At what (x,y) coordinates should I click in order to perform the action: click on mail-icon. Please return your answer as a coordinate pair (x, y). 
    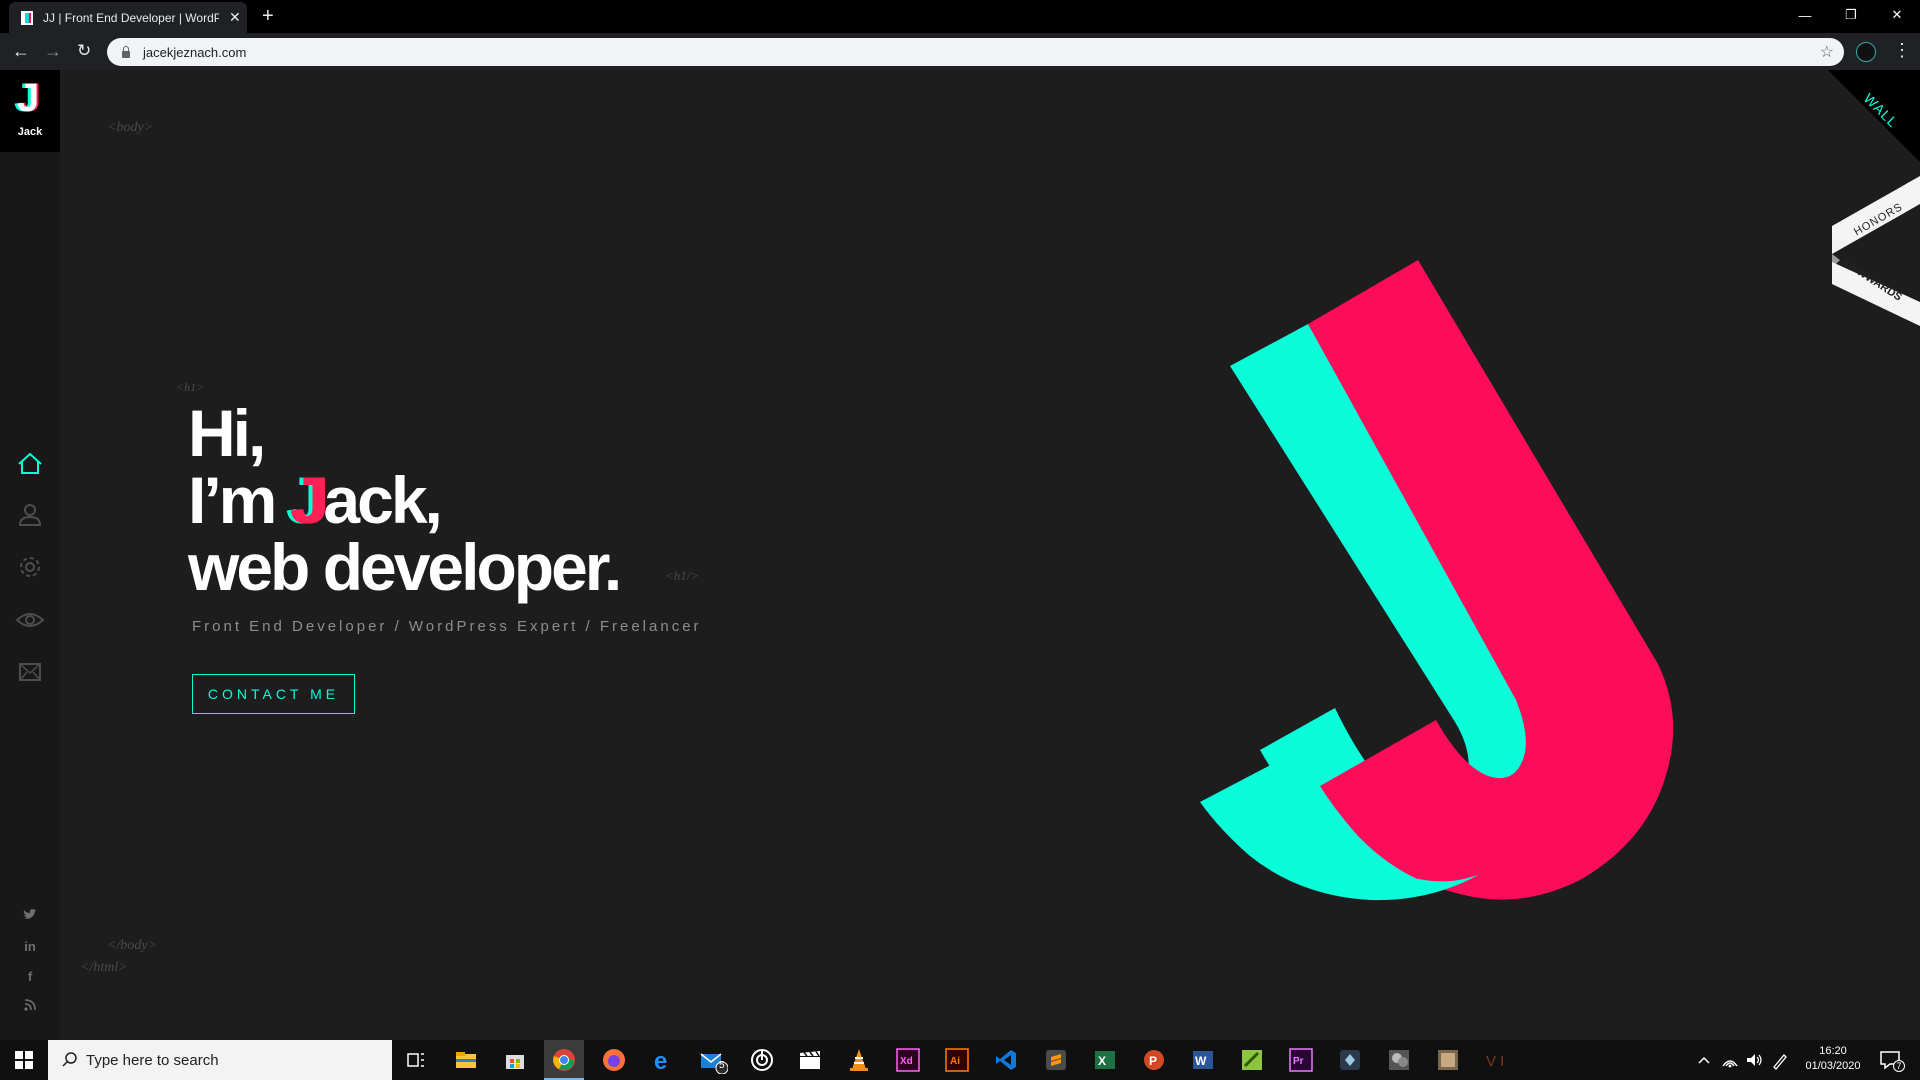
    Looking at the image, I should click on (30, 671).